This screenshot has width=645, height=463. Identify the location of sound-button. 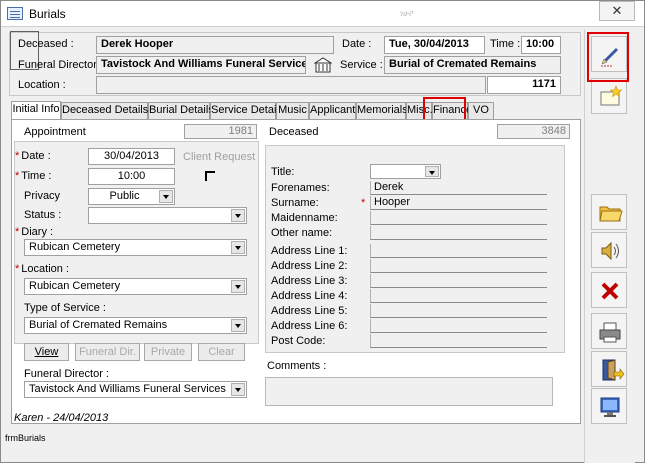
(609, 250).